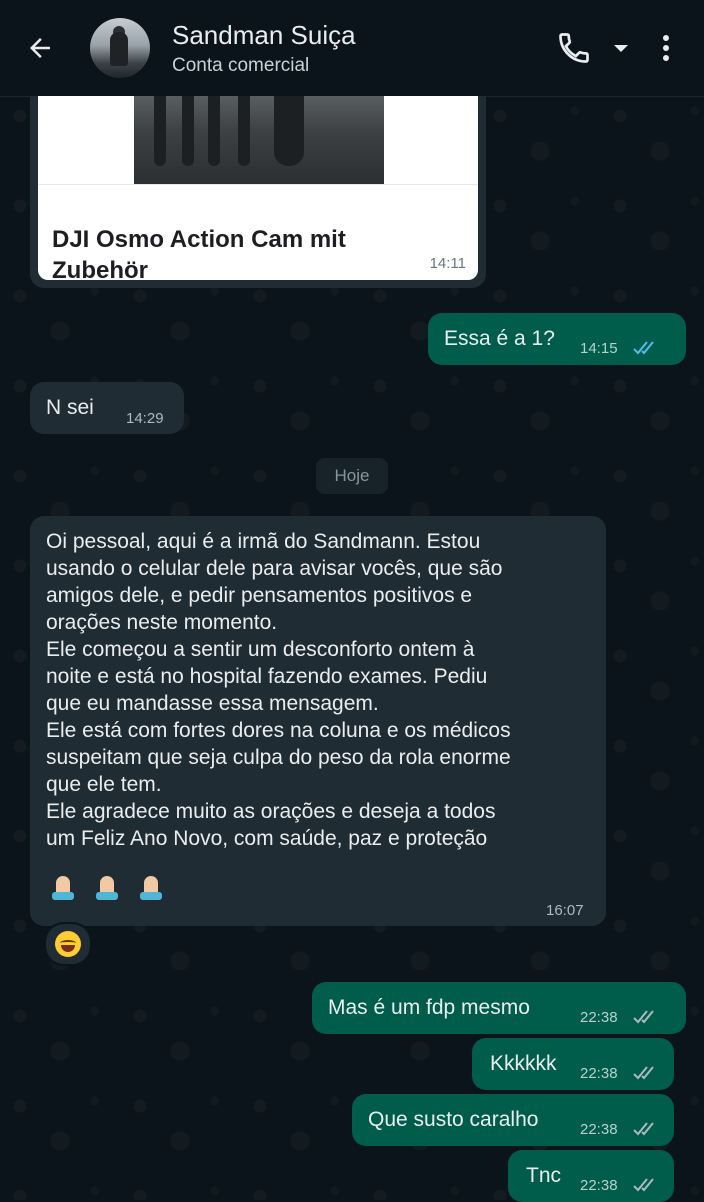  I want to click on contact-subtitle: Conta comercial, so click(241, 65).